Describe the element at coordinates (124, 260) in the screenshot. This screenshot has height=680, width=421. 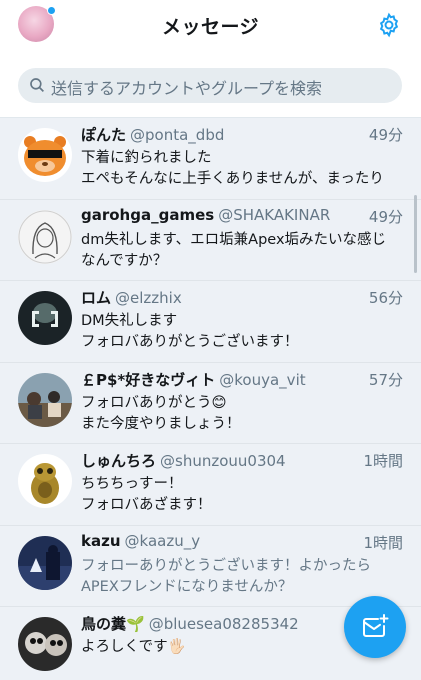
I see `message-preview: なんですか？` at that location.